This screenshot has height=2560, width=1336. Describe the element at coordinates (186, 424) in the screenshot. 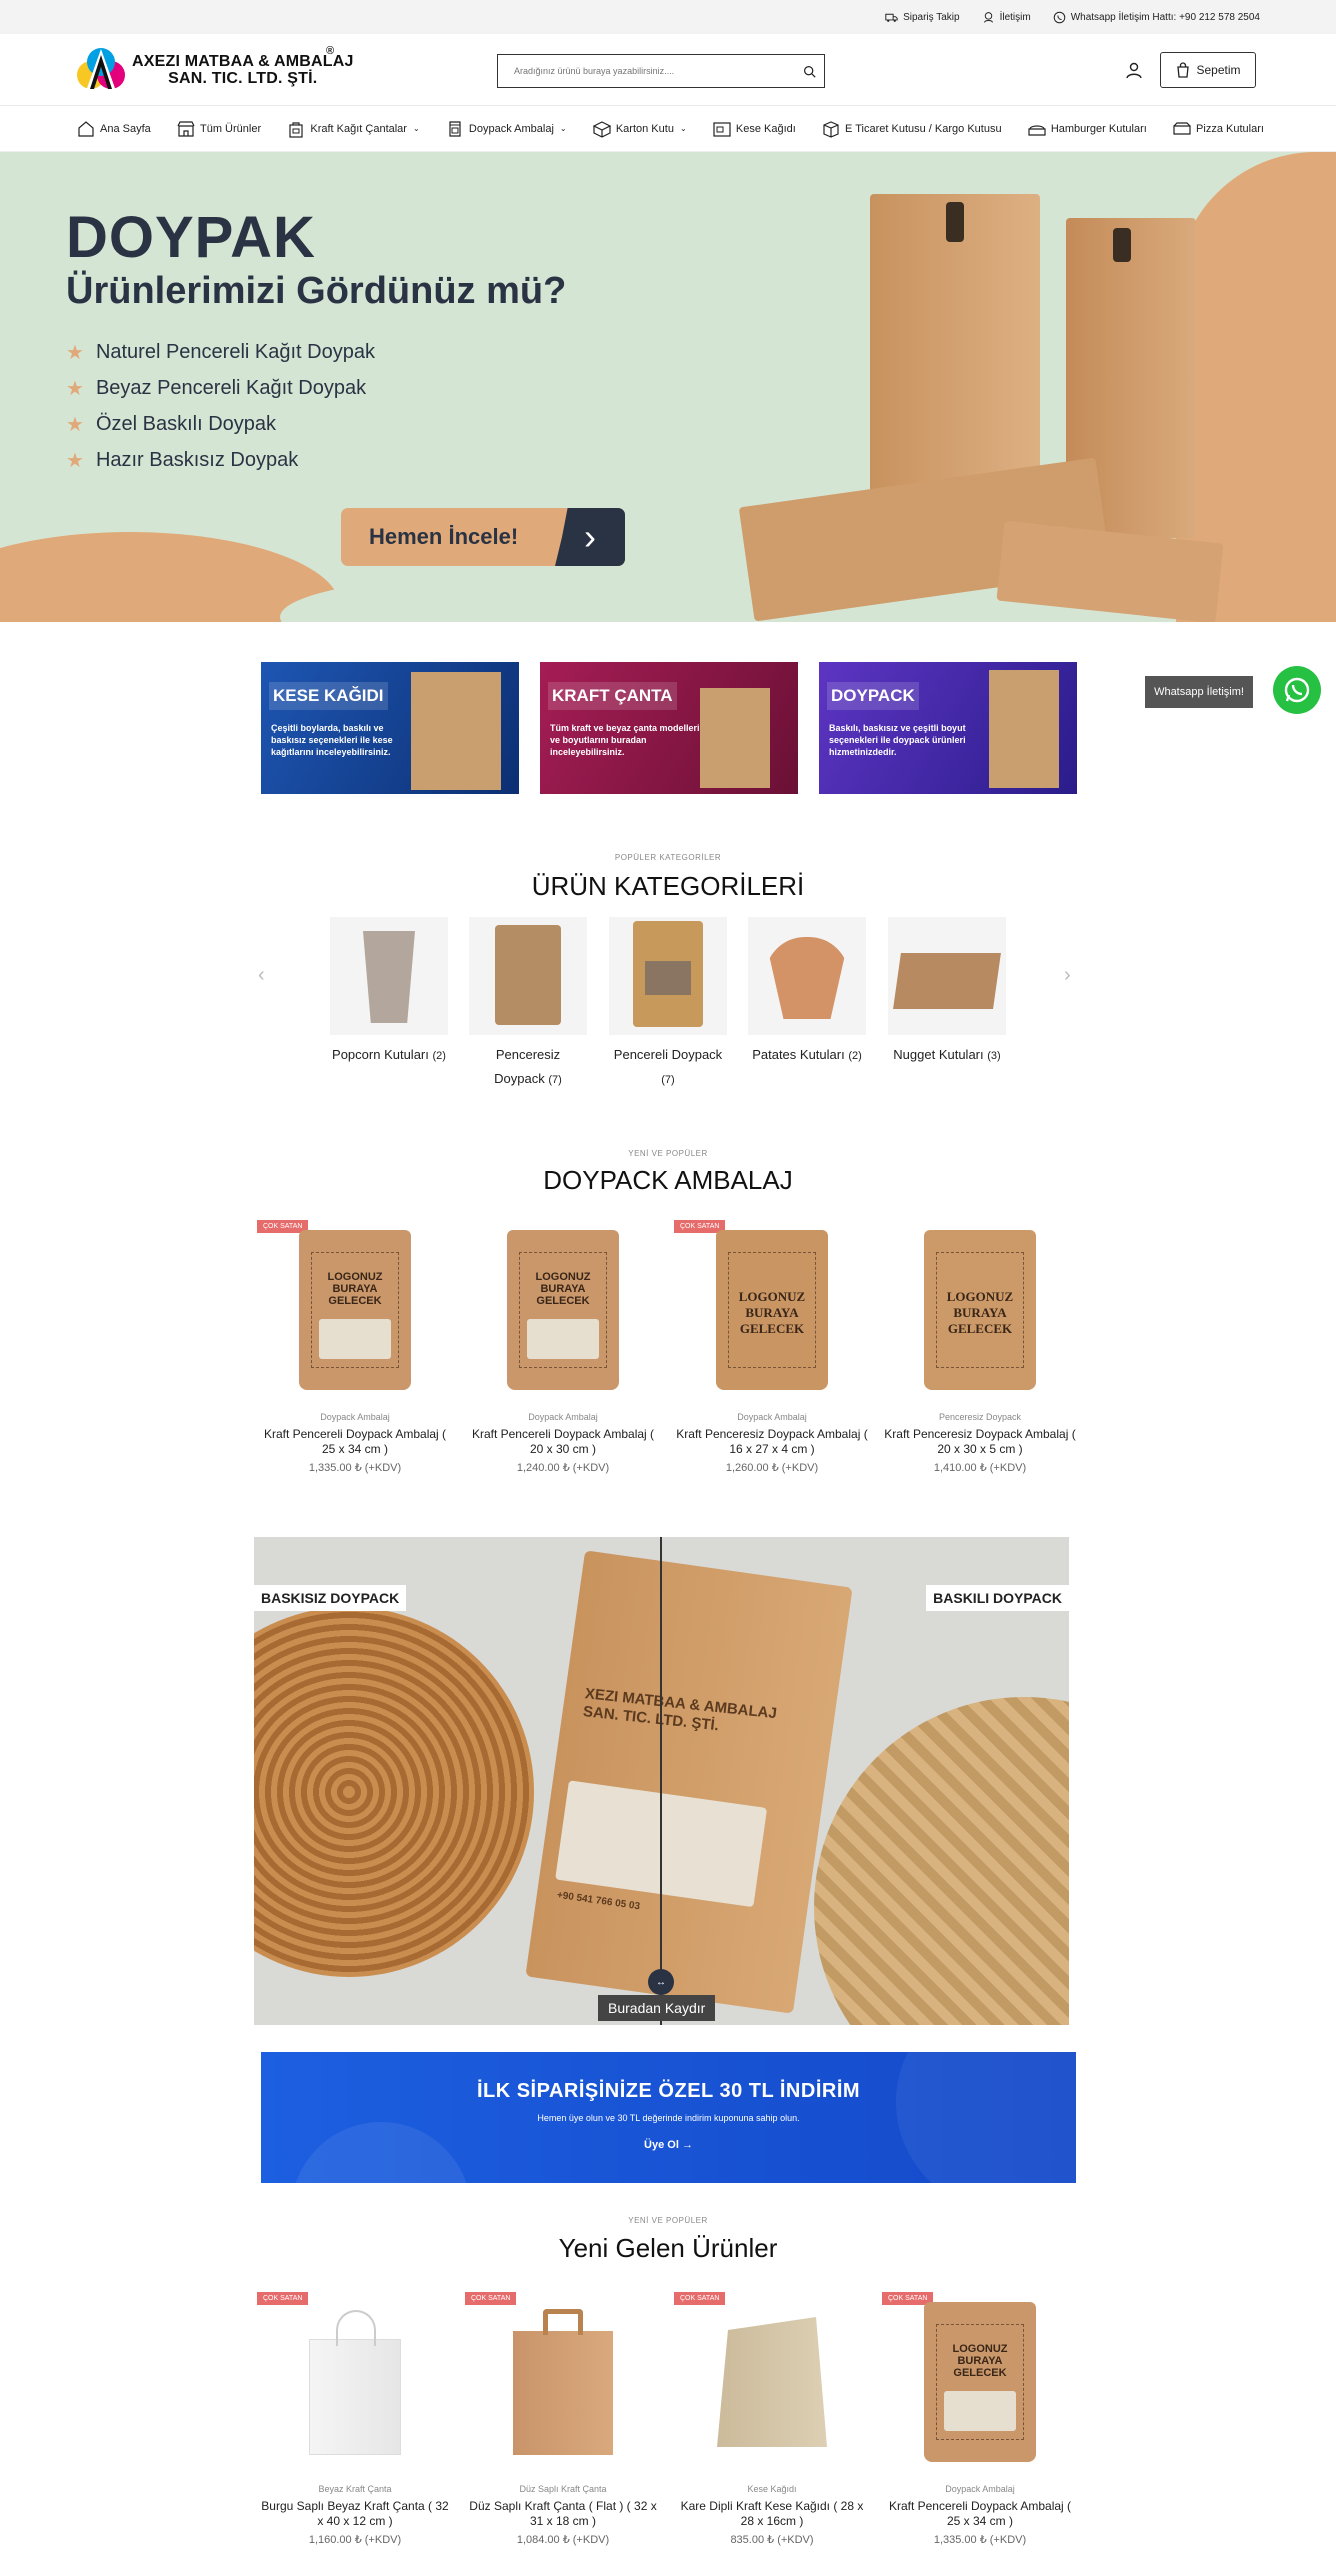

I see `hero-feature-text: Özel Baskılı Doypak` at that location.